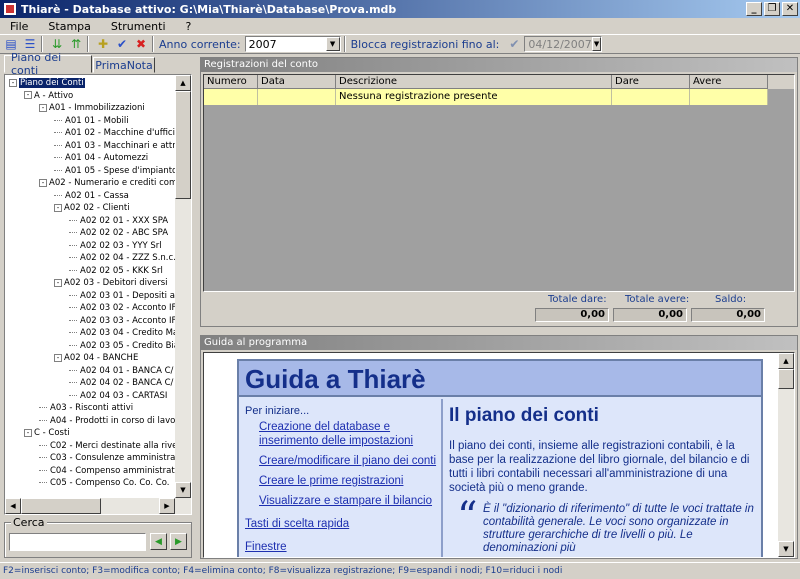  I want to click on tree-node: C04 - Compenso amministratore, so click(90, 471).